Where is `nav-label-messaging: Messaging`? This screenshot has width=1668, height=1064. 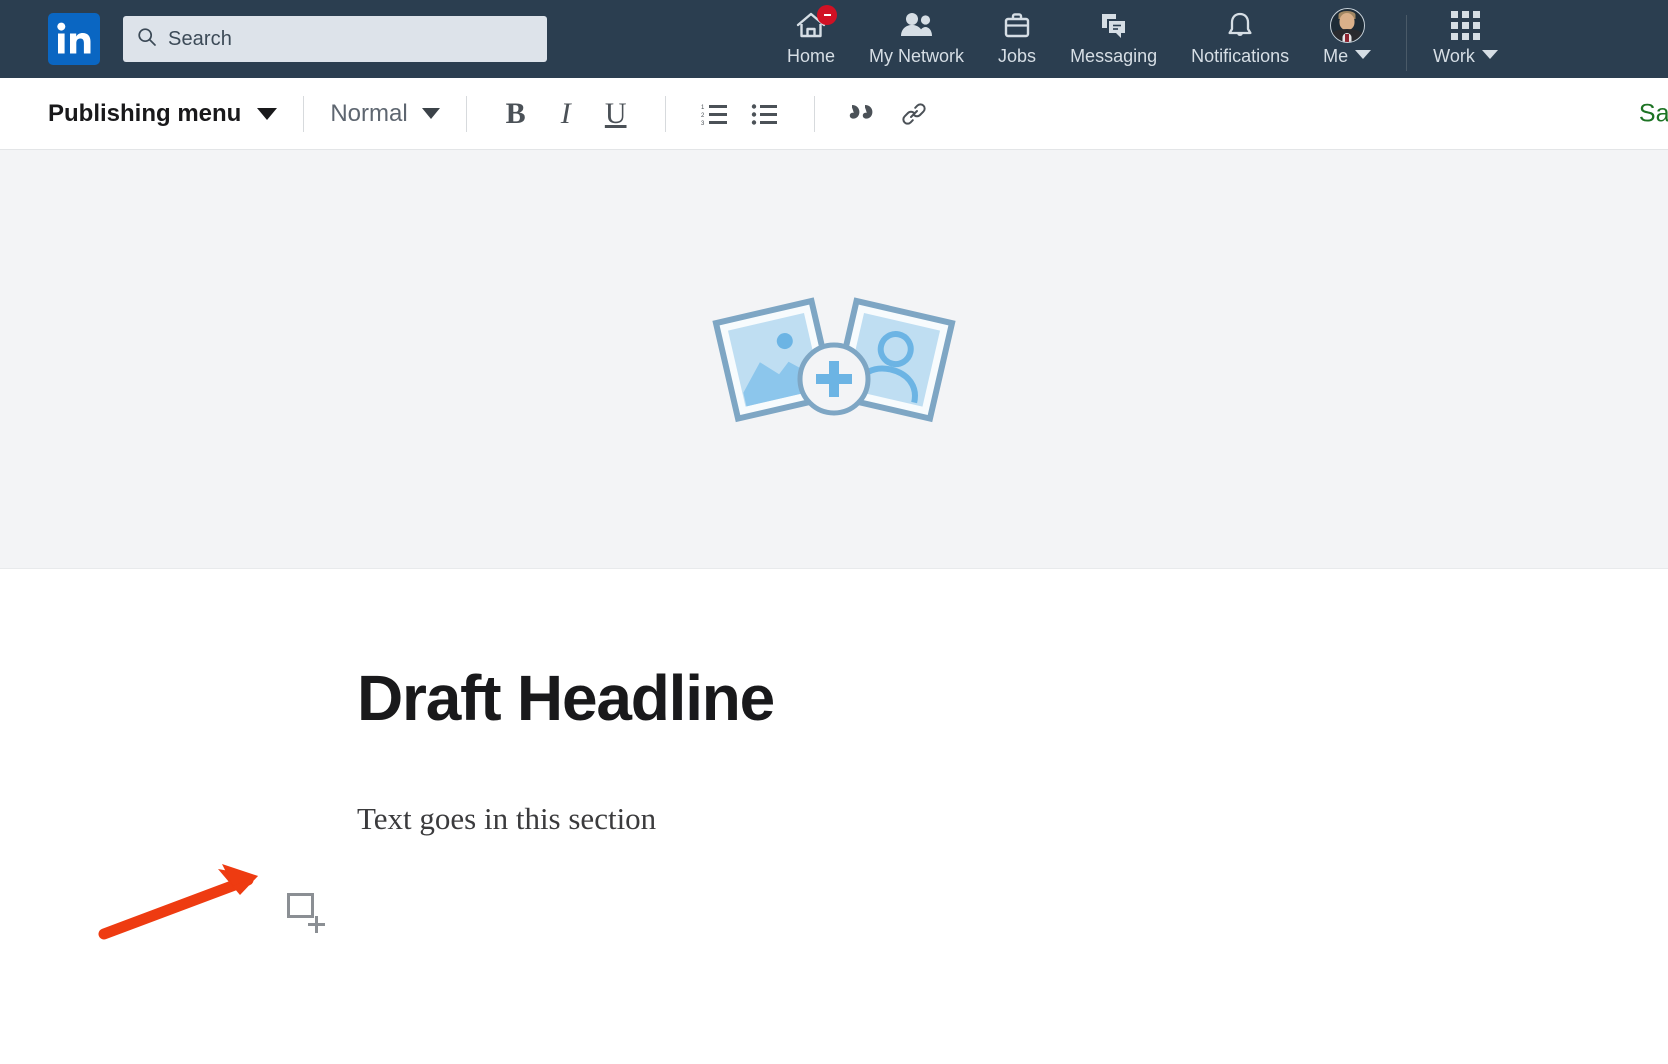
nav-label-messaging: Messaging is located at coordinates (1114, 56).